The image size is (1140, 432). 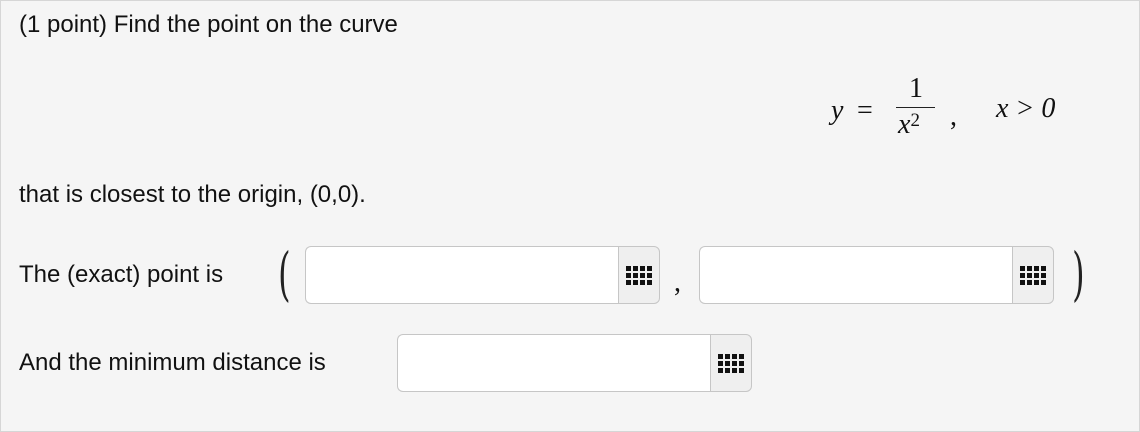 I want to click on point-comma: ,, so click(x=677, y=282).